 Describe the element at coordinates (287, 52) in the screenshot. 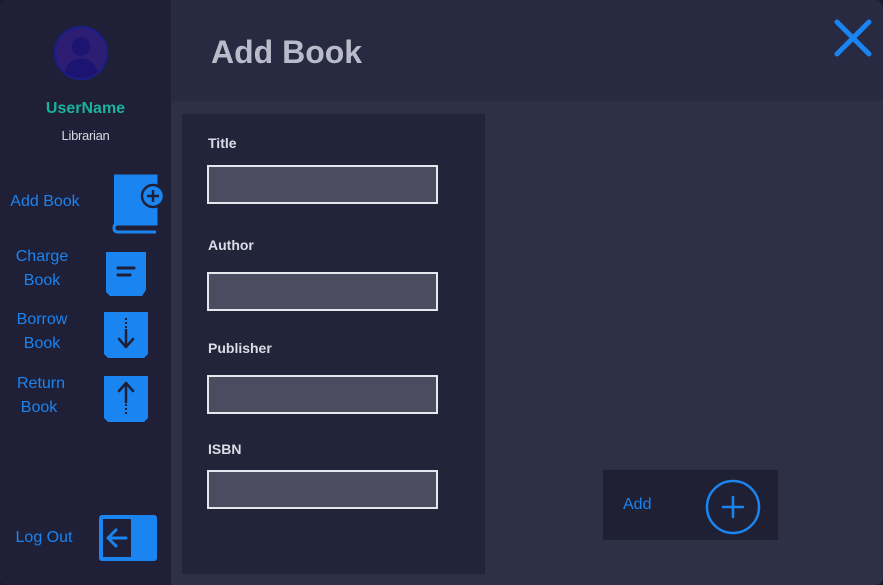

I see `page-title: Add Book` at that location.